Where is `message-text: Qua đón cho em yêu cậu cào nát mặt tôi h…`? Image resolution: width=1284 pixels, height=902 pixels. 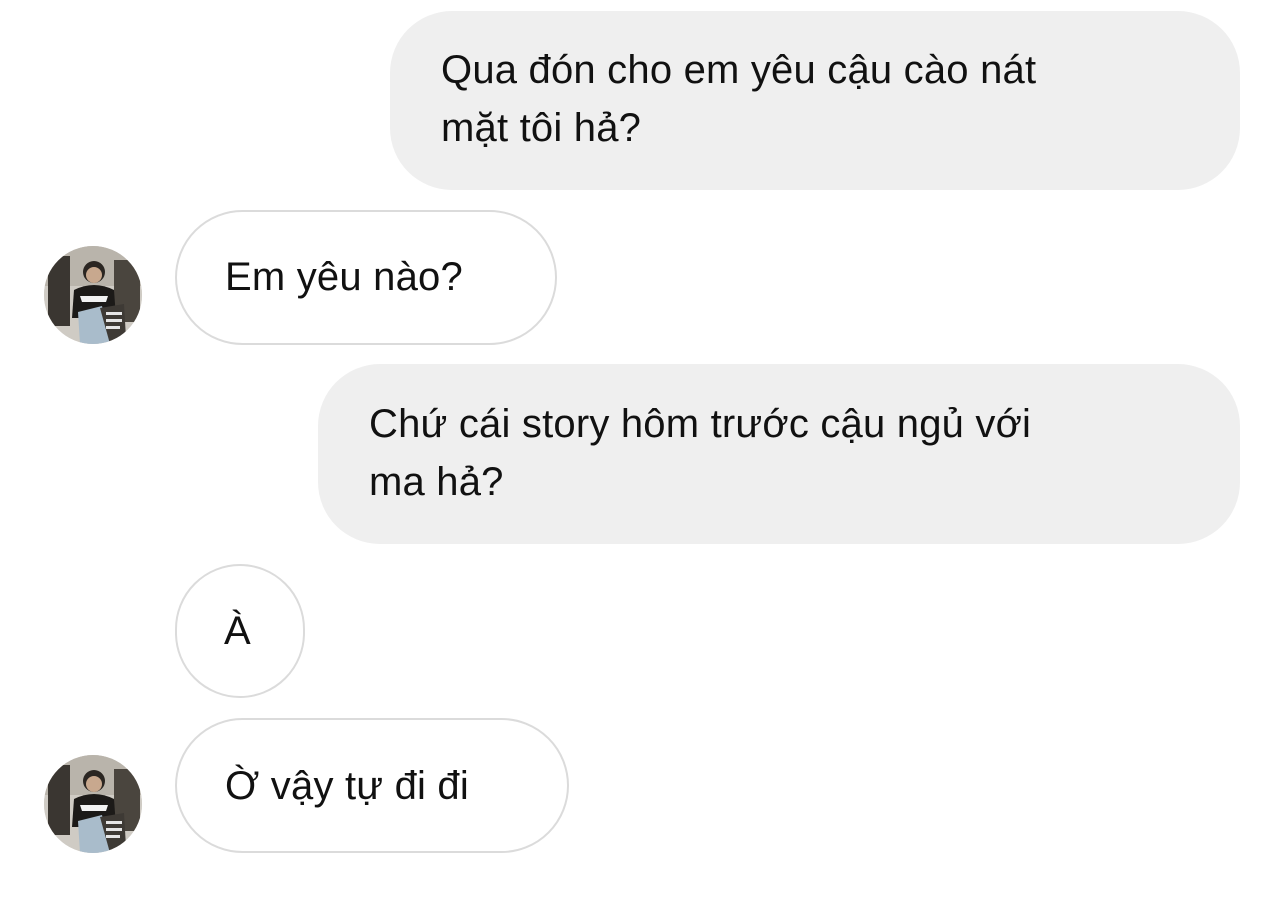 message-text: Qua đón cho em yêu cậu cào nát mặt tôi h… is located at coordinates (739, 99).